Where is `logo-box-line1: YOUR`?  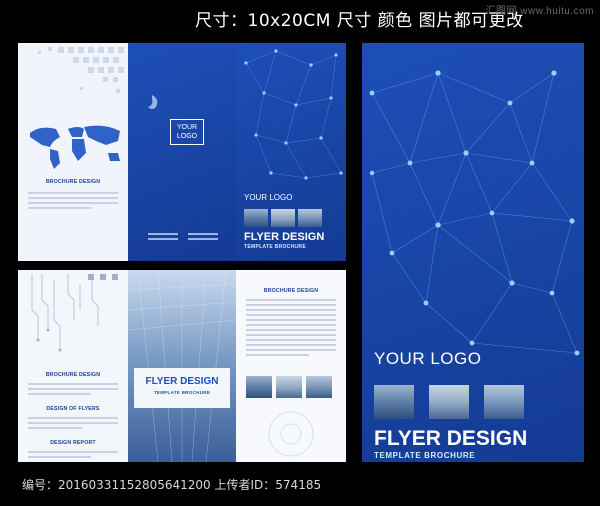 logo-box-line1: YOUR is located at coordinates (187, 127).